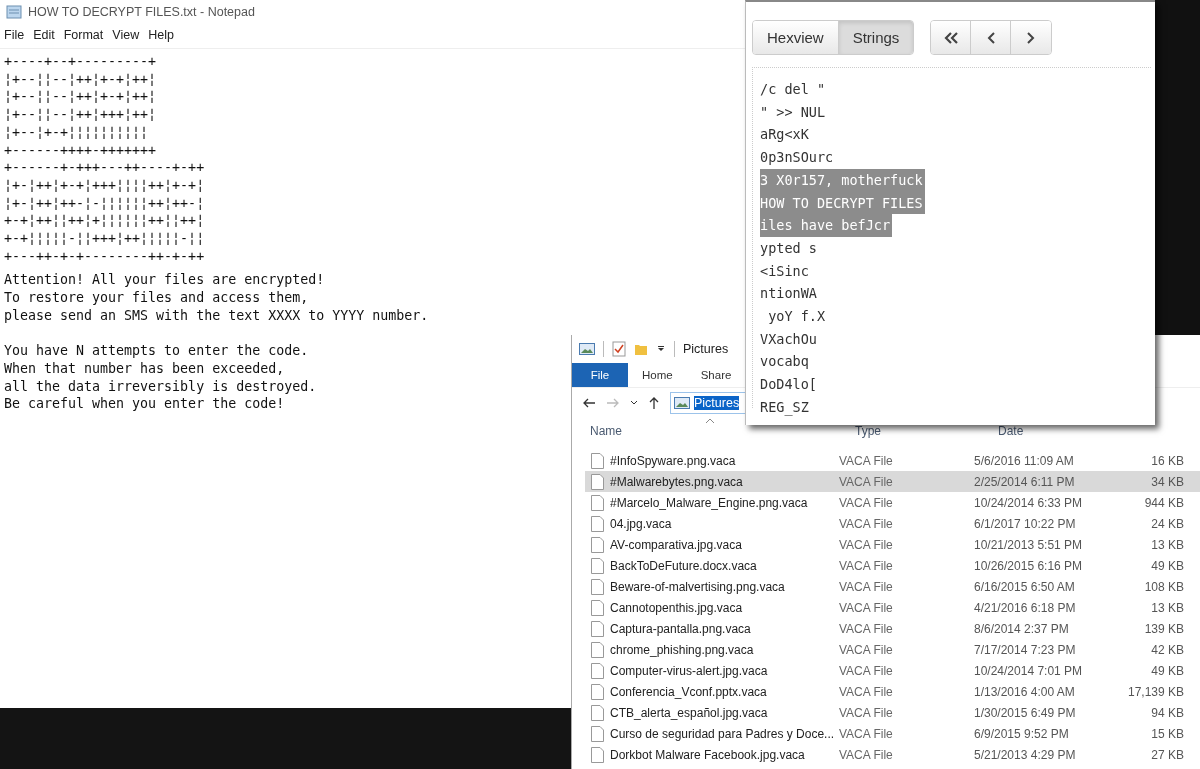 This screenshot has width=1200, height=769. What do you see at coordinates (619, 349) in the screenshot?
I see `checkmark-icon` at bounding box center [619, 349].